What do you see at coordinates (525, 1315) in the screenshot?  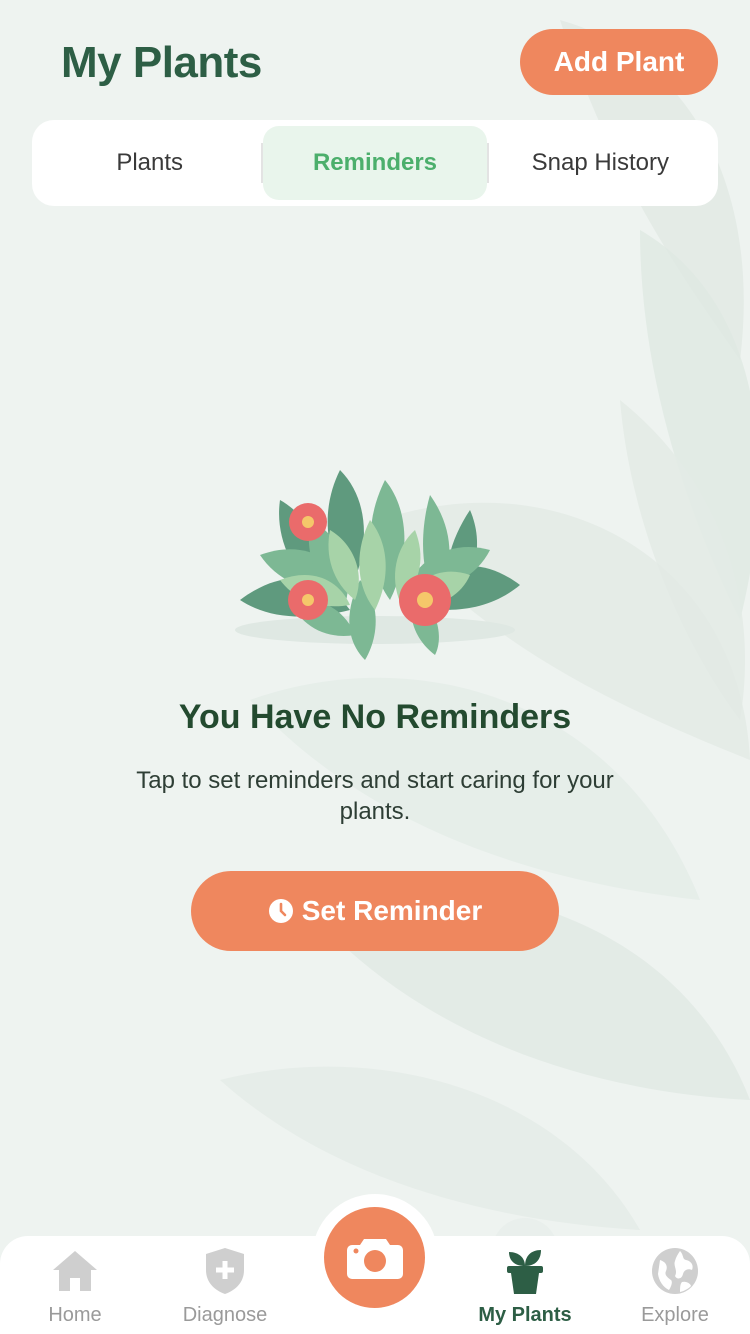 I see `nav-label: My Plants` at bounding box center [525, 1315].